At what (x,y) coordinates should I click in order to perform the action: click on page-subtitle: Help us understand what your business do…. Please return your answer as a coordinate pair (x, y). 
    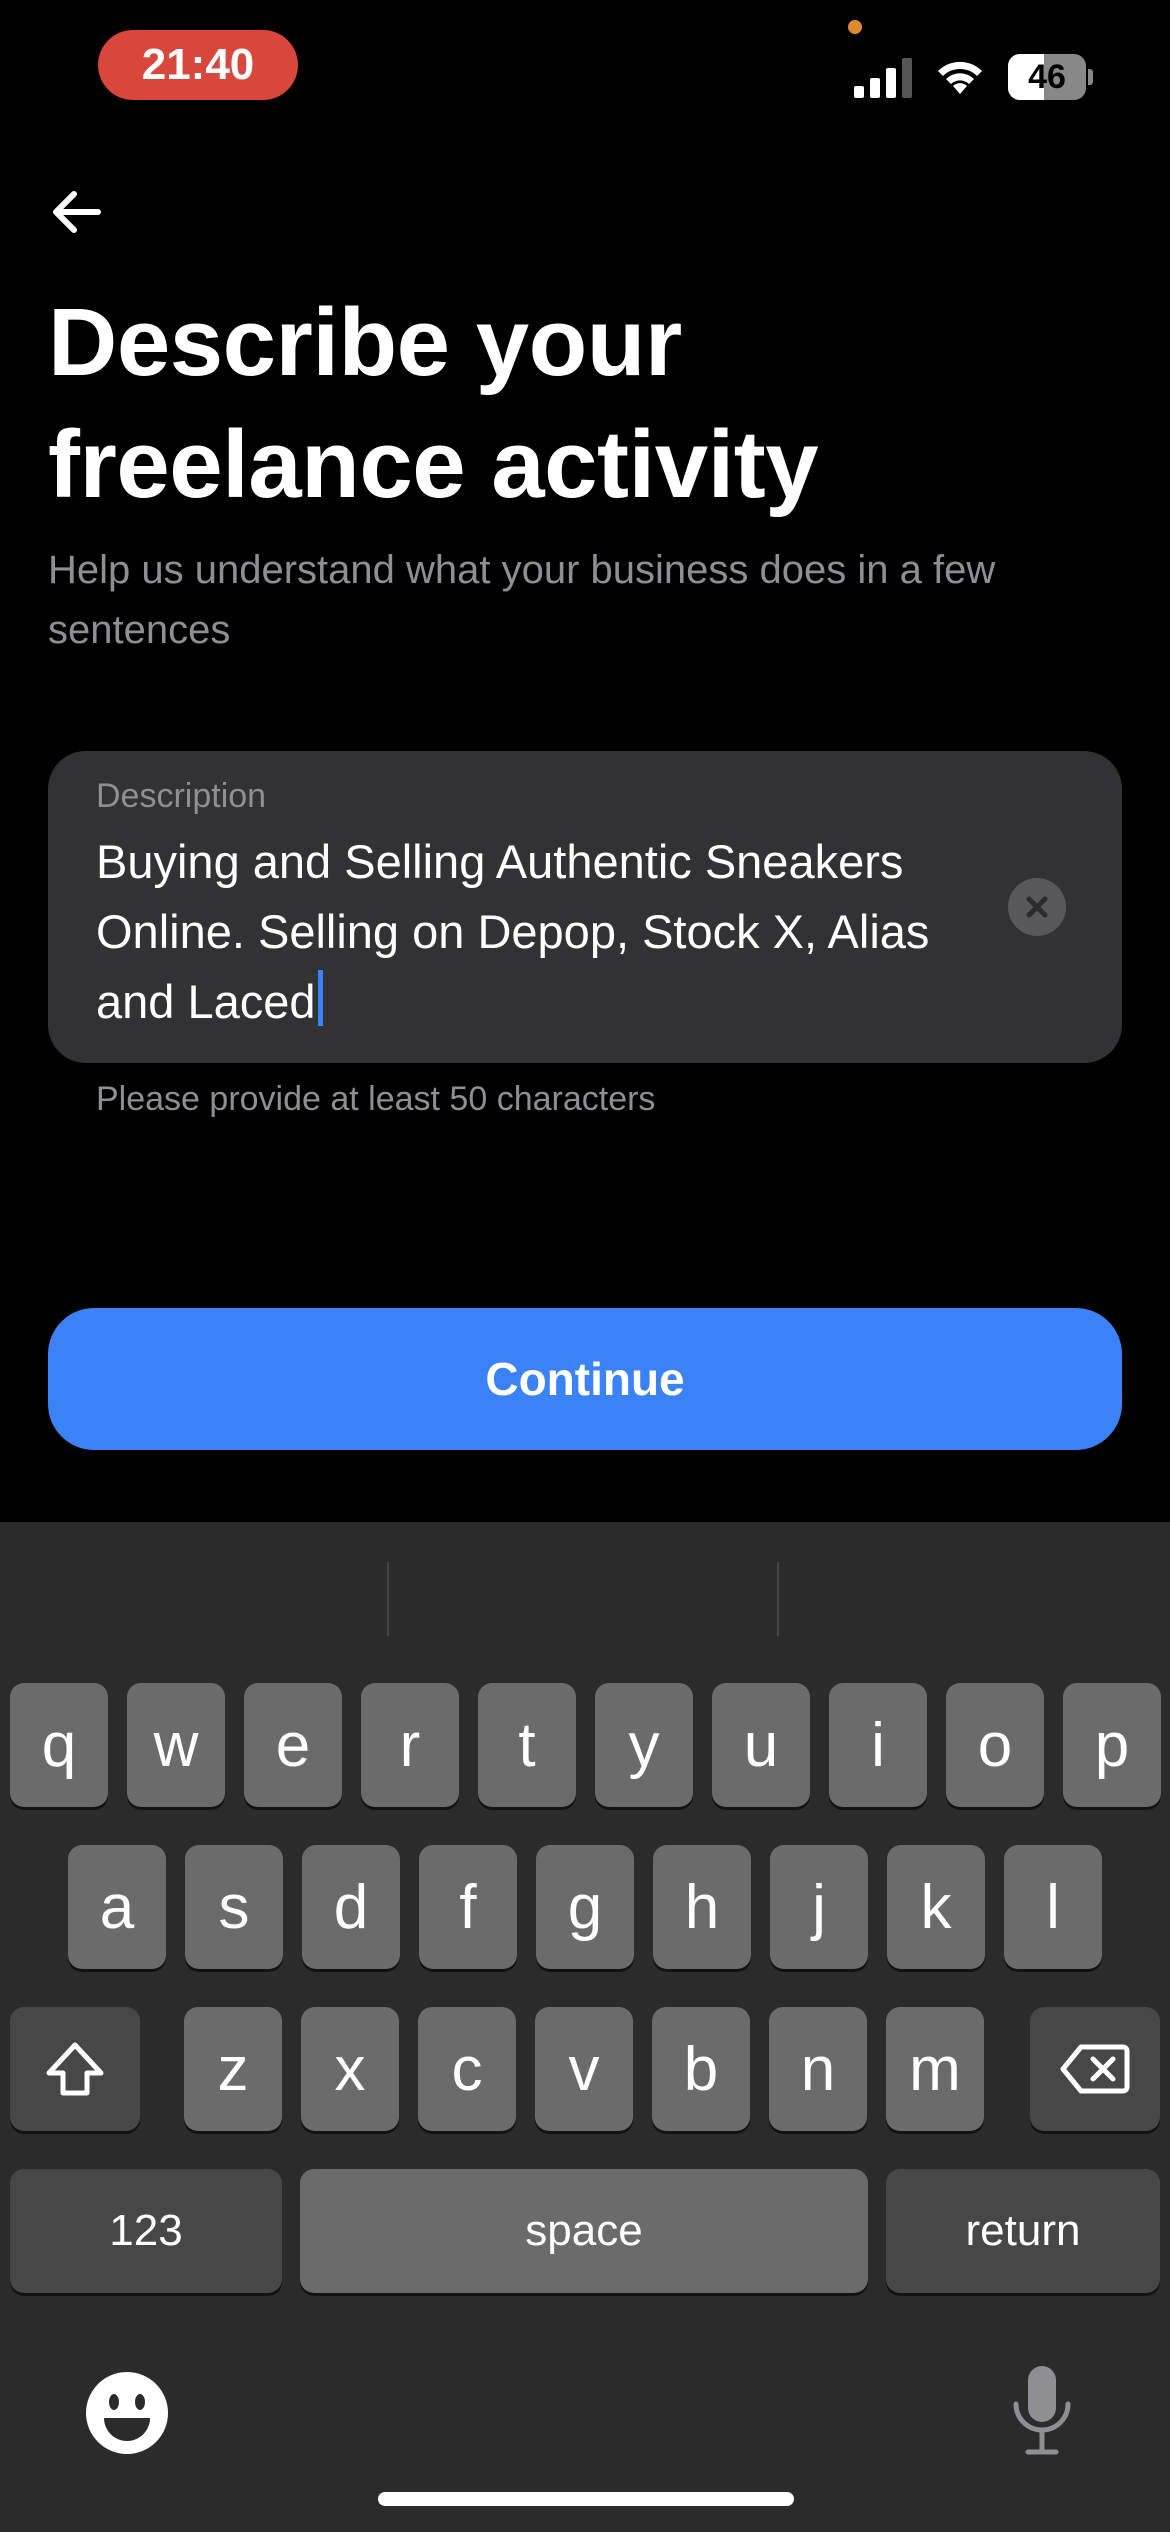
    Looking at the image, I should click on (522, 600).